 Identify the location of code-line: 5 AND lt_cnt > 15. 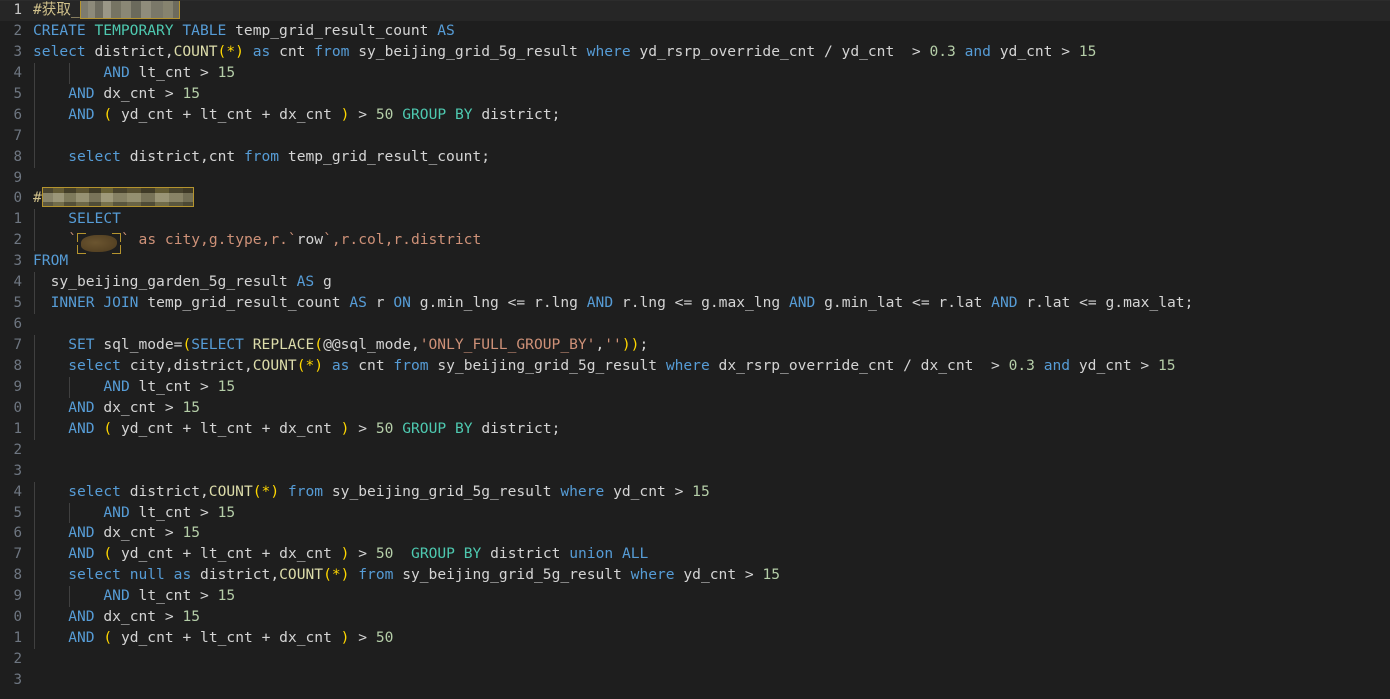
(695, 513).